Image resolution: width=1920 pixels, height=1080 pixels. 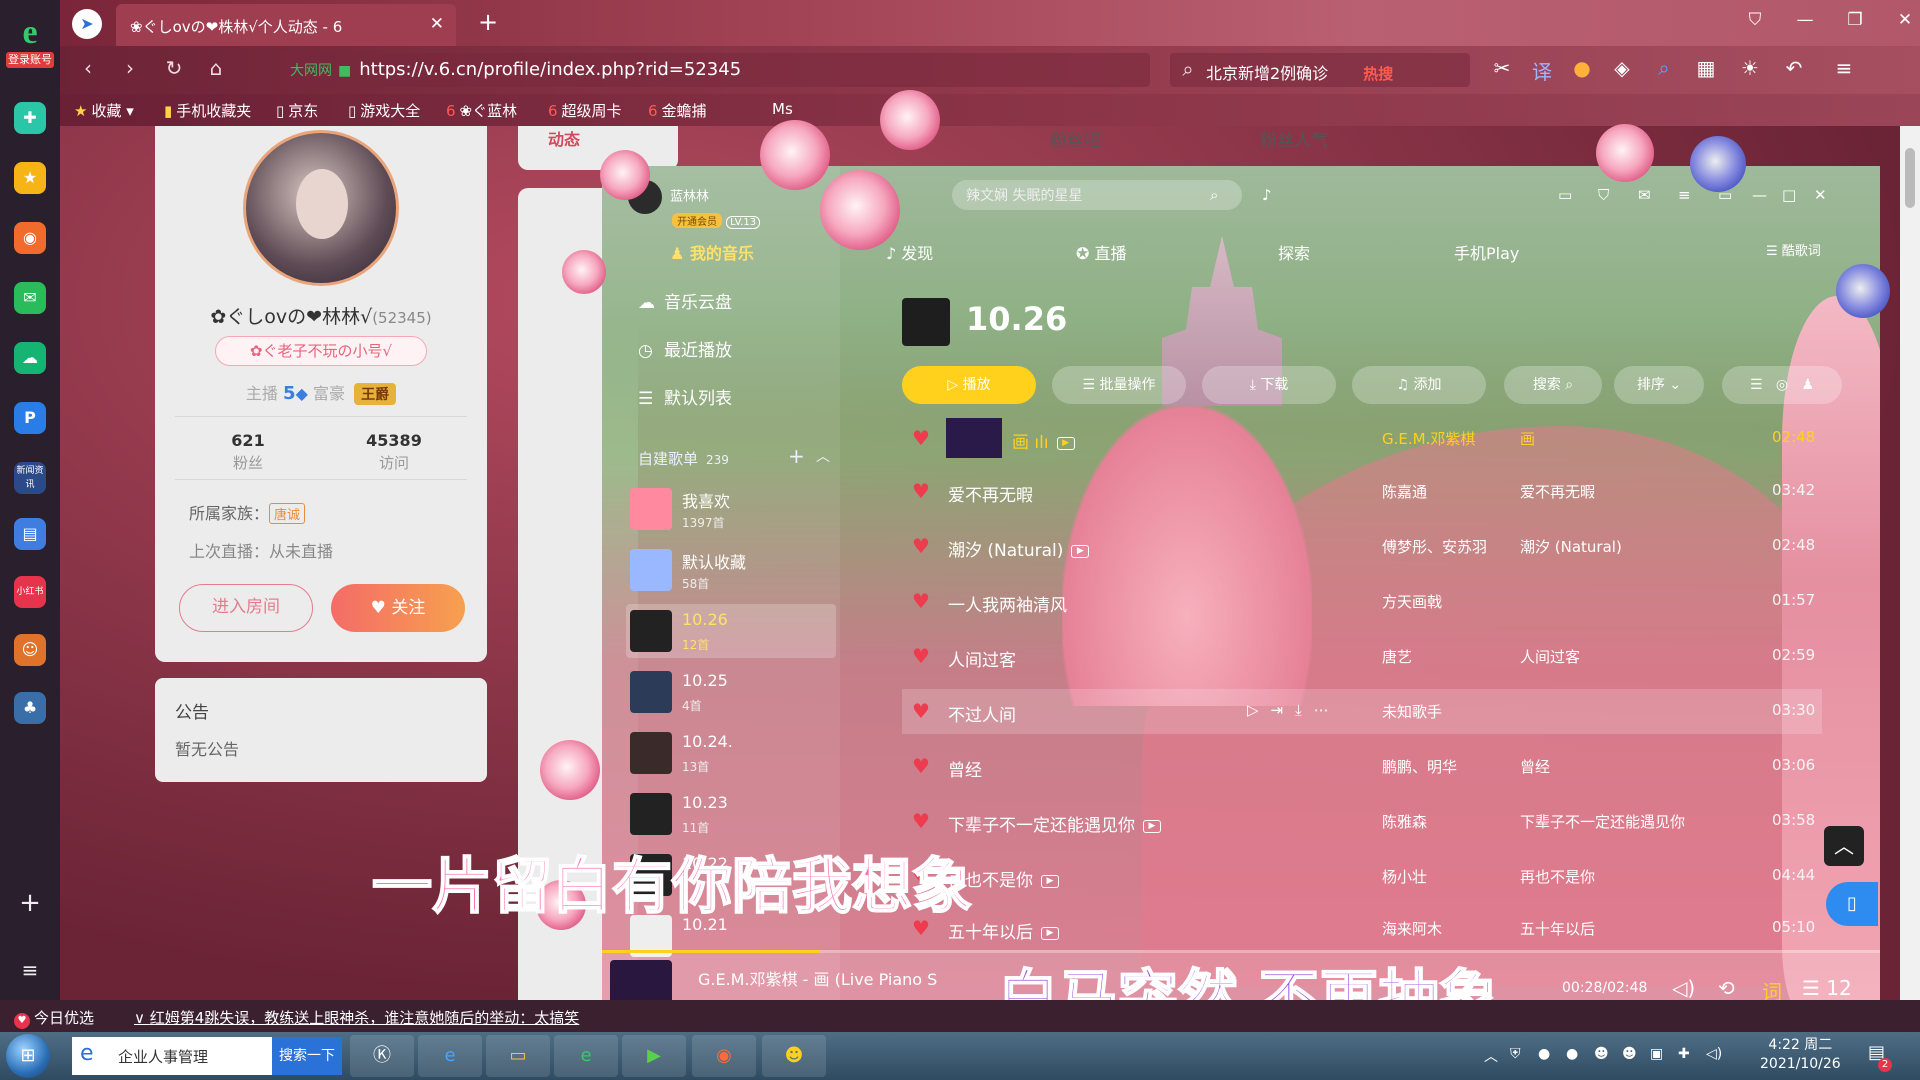 I want to click on weibo-icon: ◉, so click(x=30, y=238).